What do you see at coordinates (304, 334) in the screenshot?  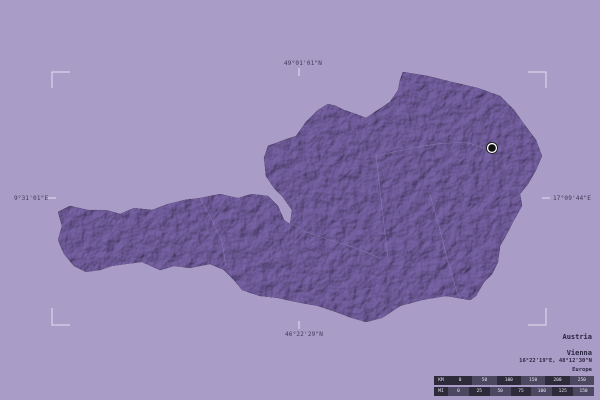 I see `south-latitude-label: 46°22'29"N` at bounding box center [304, 334].